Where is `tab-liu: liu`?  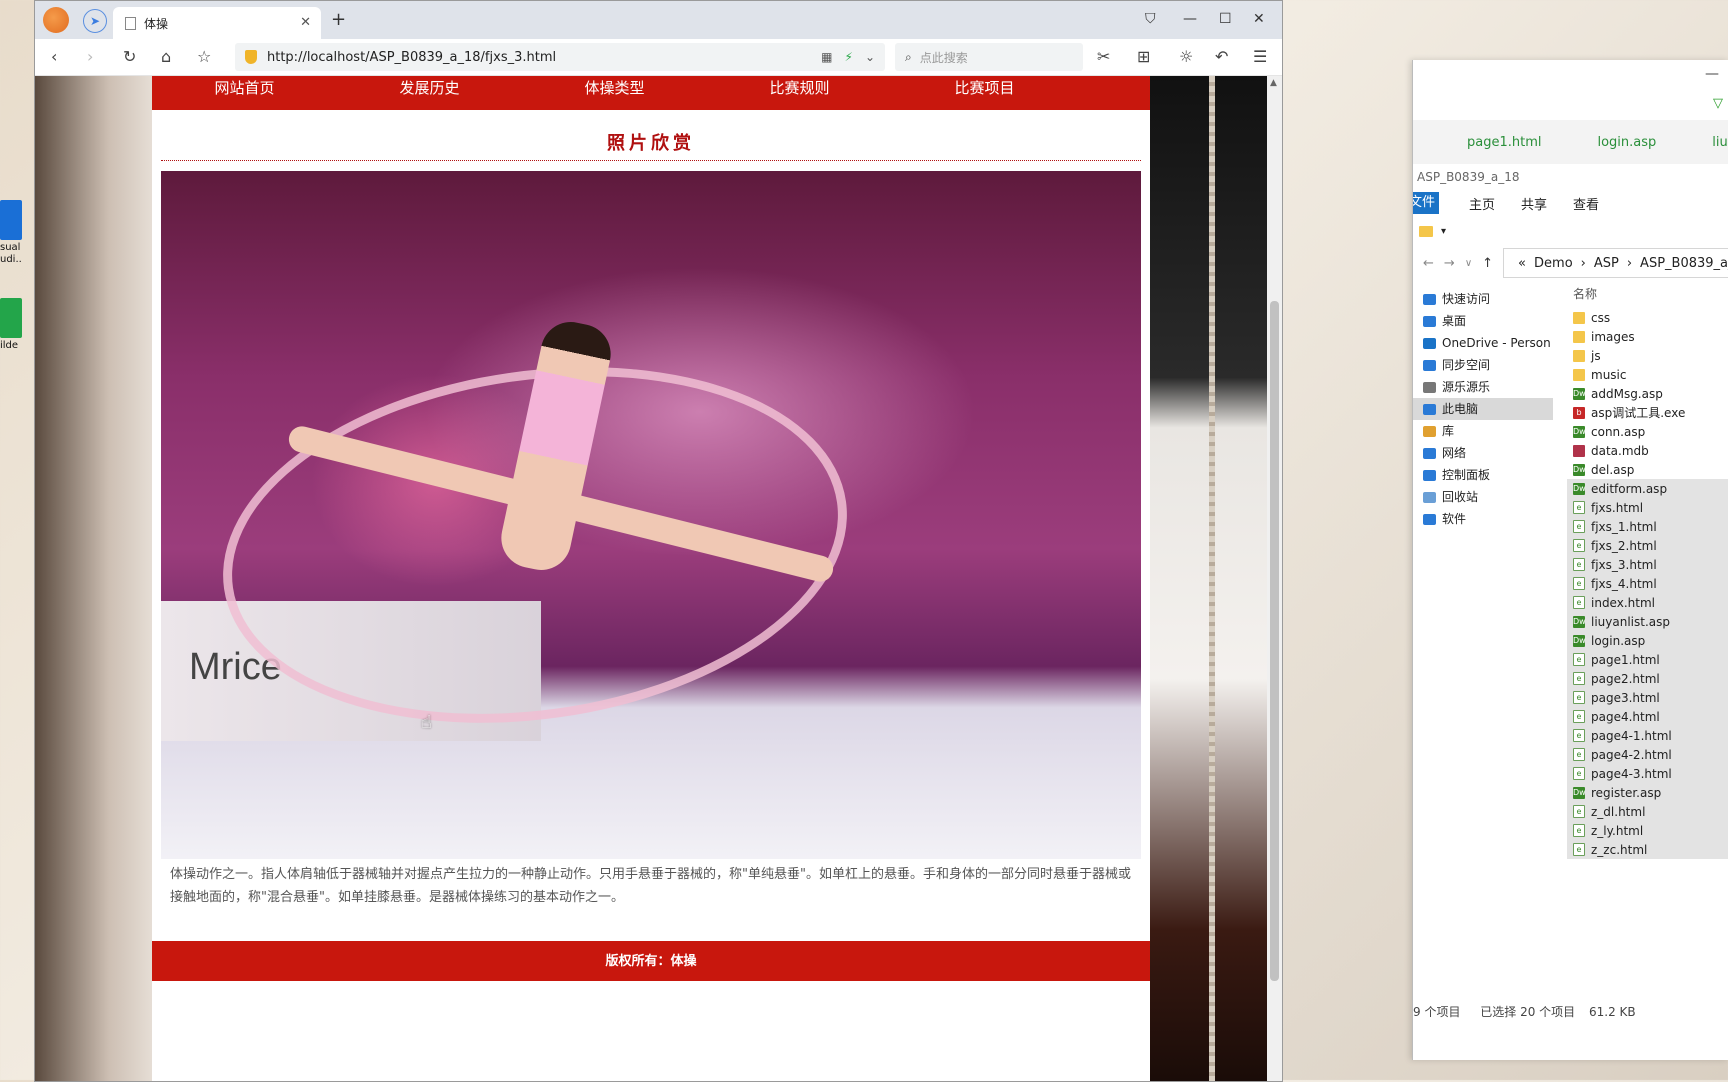 tab-liu: liu is located at coordinates (1691, 142).